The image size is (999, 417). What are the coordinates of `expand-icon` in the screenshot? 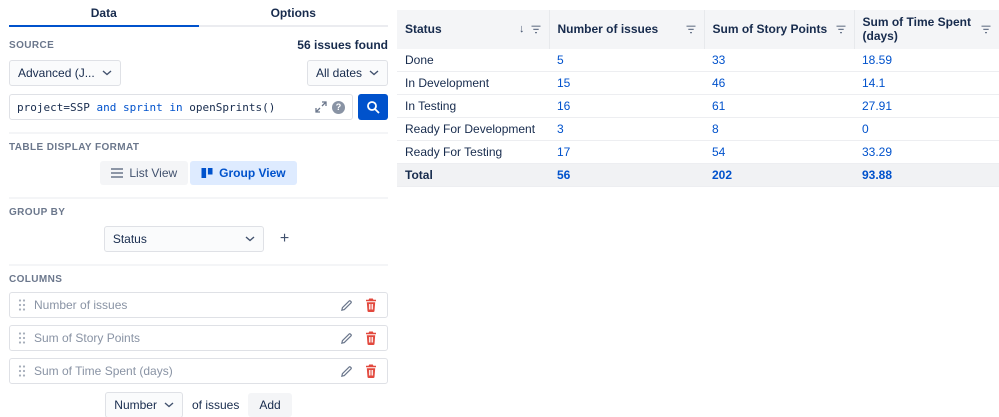 It's located at (321, 107).